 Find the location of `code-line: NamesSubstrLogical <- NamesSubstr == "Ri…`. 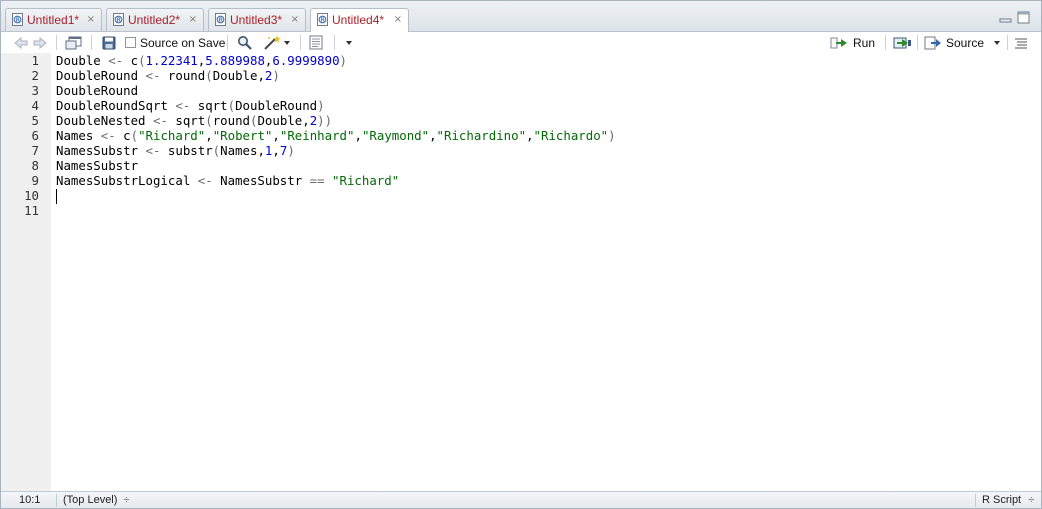

code-line: NamesSubstrLogical <- NamesSubstr == "Ri… is located at coordinates (227, 180).